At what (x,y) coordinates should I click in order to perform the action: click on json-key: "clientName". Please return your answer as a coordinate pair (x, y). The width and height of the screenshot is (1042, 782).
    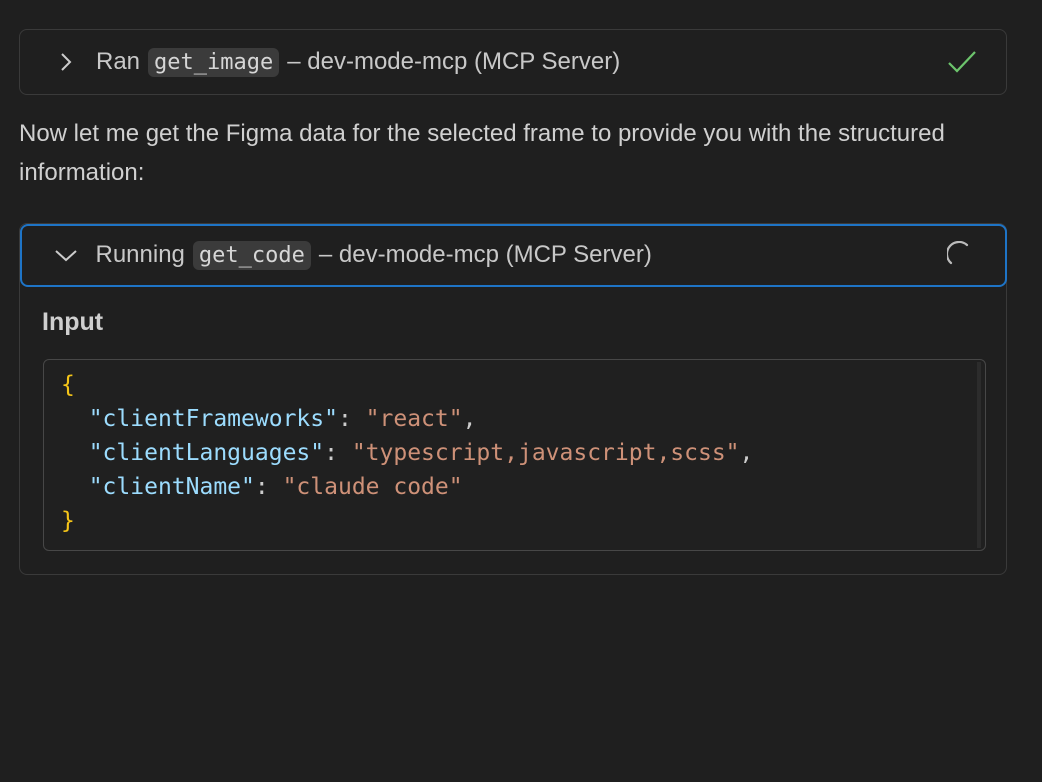
    Looking at the image, I should click on (171, 487).